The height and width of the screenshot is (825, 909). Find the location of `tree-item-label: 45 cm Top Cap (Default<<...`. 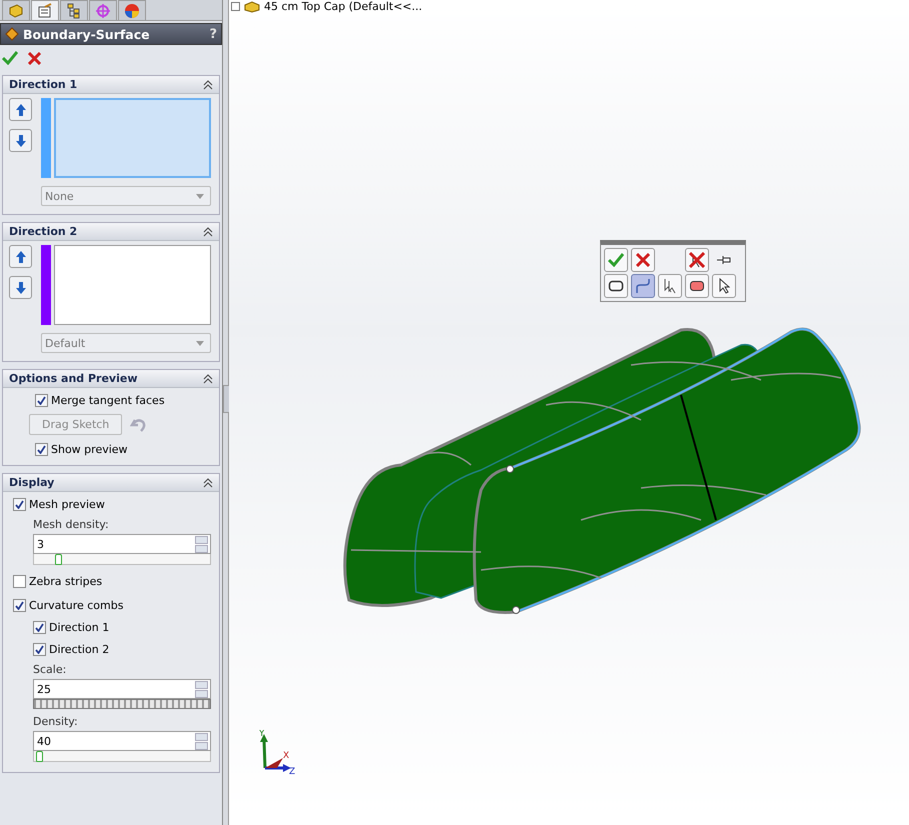

tree-item-label: 45 cm Top Cap (Default<<... is located at coordinates (343, 6).